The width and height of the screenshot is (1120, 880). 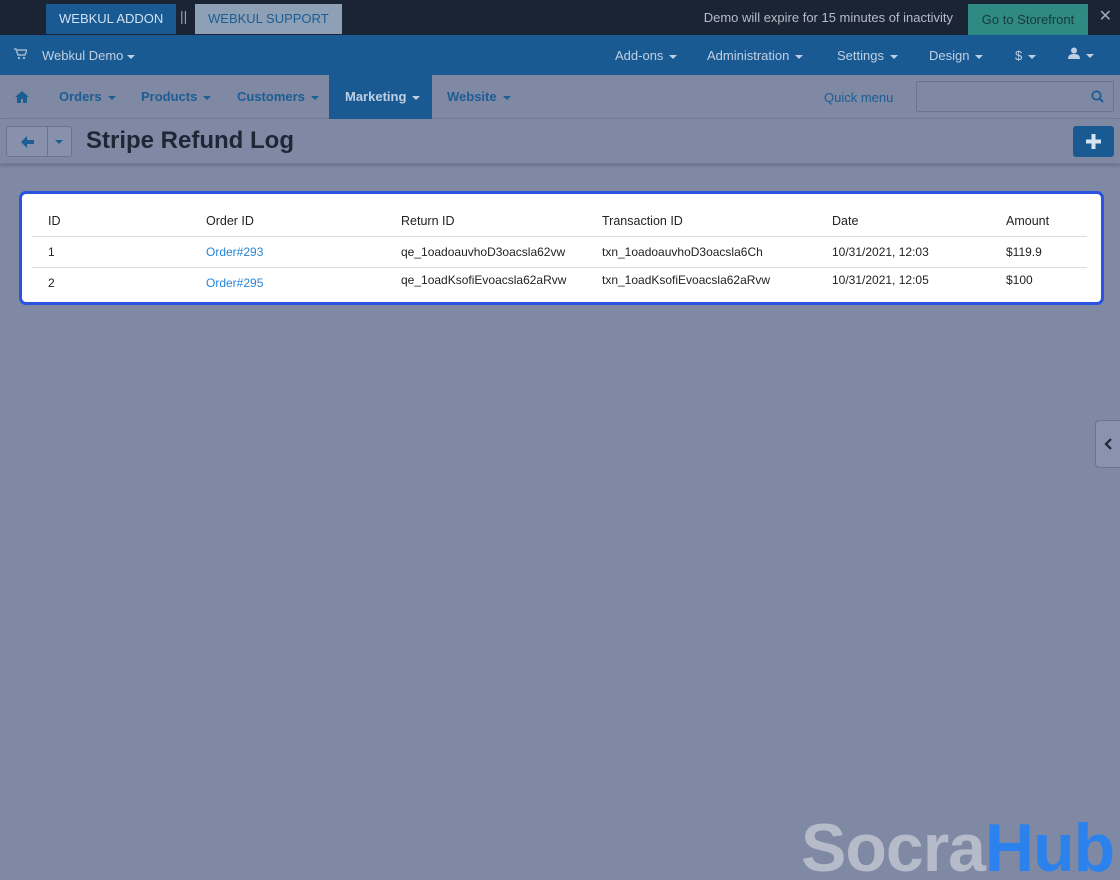 What do you see at coordinates (287, 282) in the screenshot?
I see `order-link: Order#295` at bounding box center [287, 282].